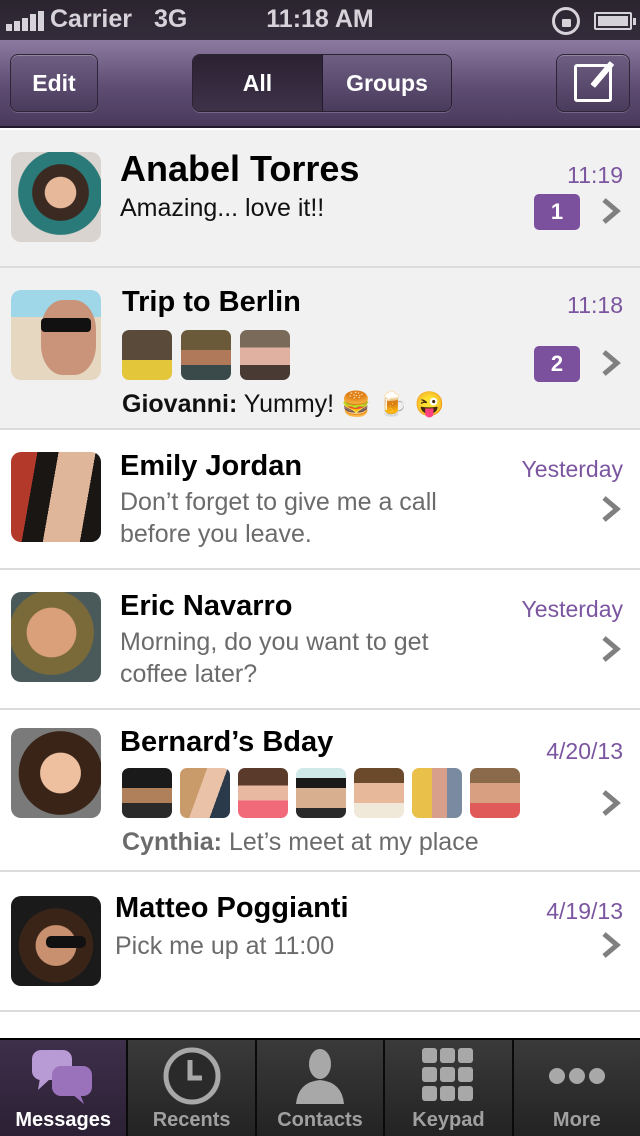  I want to click on more-icon, so click(577, 1076).